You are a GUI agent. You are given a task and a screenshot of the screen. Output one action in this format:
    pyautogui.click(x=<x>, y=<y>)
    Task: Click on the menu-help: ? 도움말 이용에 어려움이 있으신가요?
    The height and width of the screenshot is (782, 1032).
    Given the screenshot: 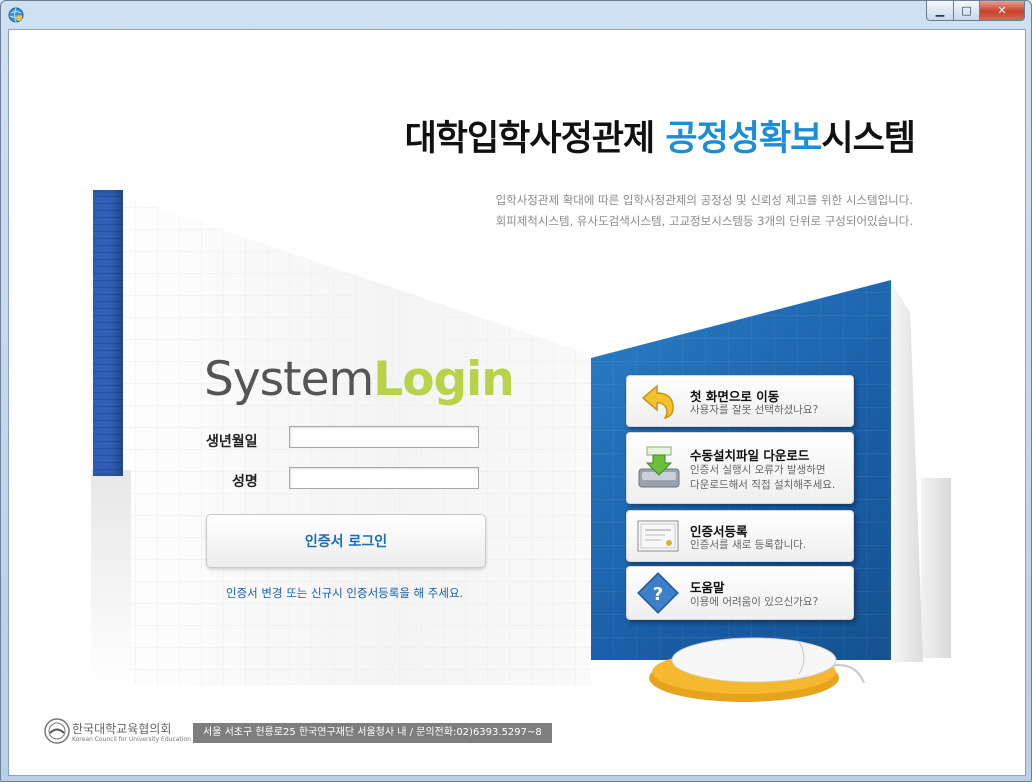 What is the action you would take?
    pyautogui.click(x=740, y=593)
    